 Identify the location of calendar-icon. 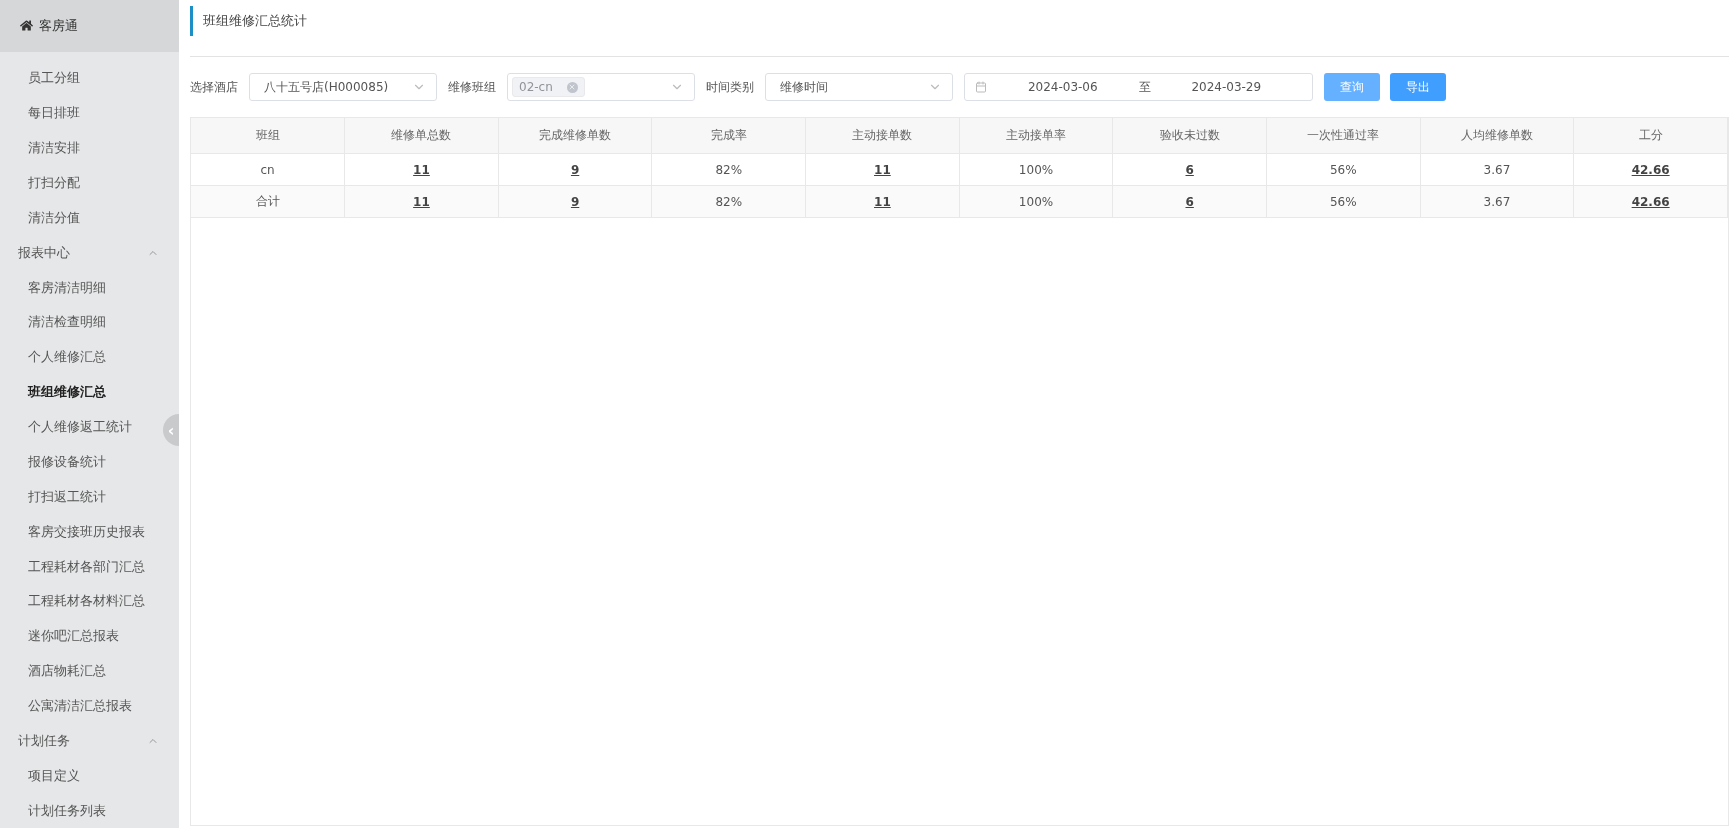
(981, 87).